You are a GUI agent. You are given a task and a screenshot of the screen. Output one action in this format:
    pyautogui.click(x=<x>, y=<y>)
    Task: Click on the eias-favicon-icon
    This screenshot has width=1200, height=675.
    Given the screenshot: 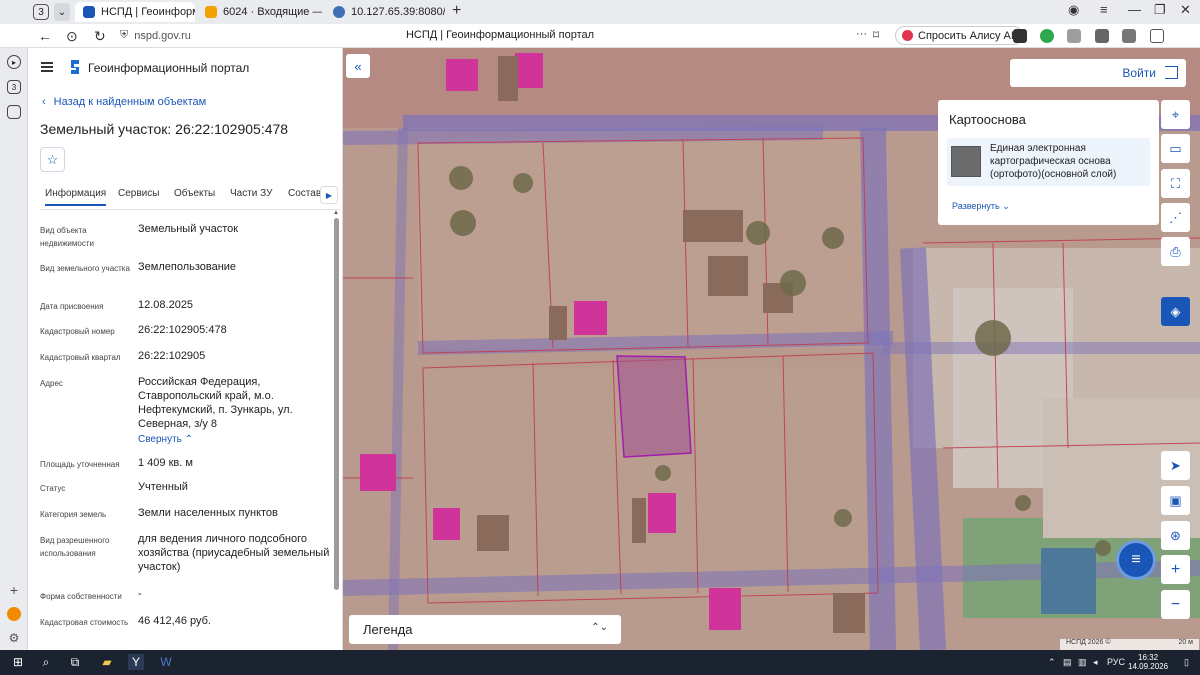 What is the action you would take?
    pyautogui.click(x=339, y=12)
    